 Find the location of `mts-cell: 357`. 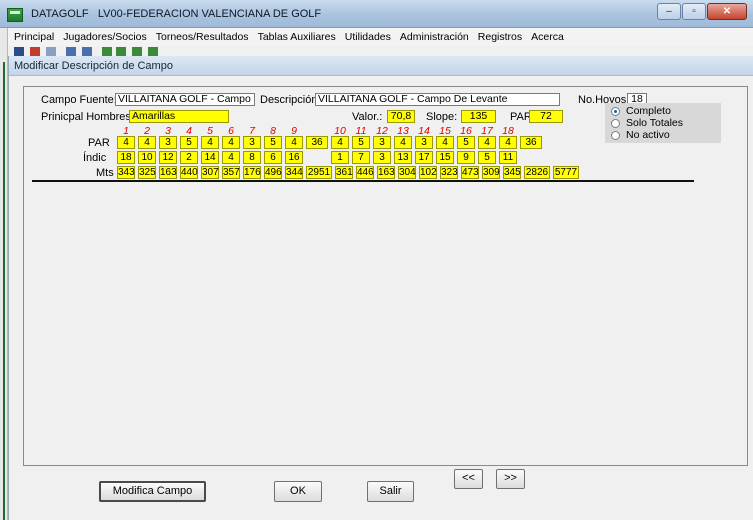

mts-cell: 357 is located at coordinates (231, 172).